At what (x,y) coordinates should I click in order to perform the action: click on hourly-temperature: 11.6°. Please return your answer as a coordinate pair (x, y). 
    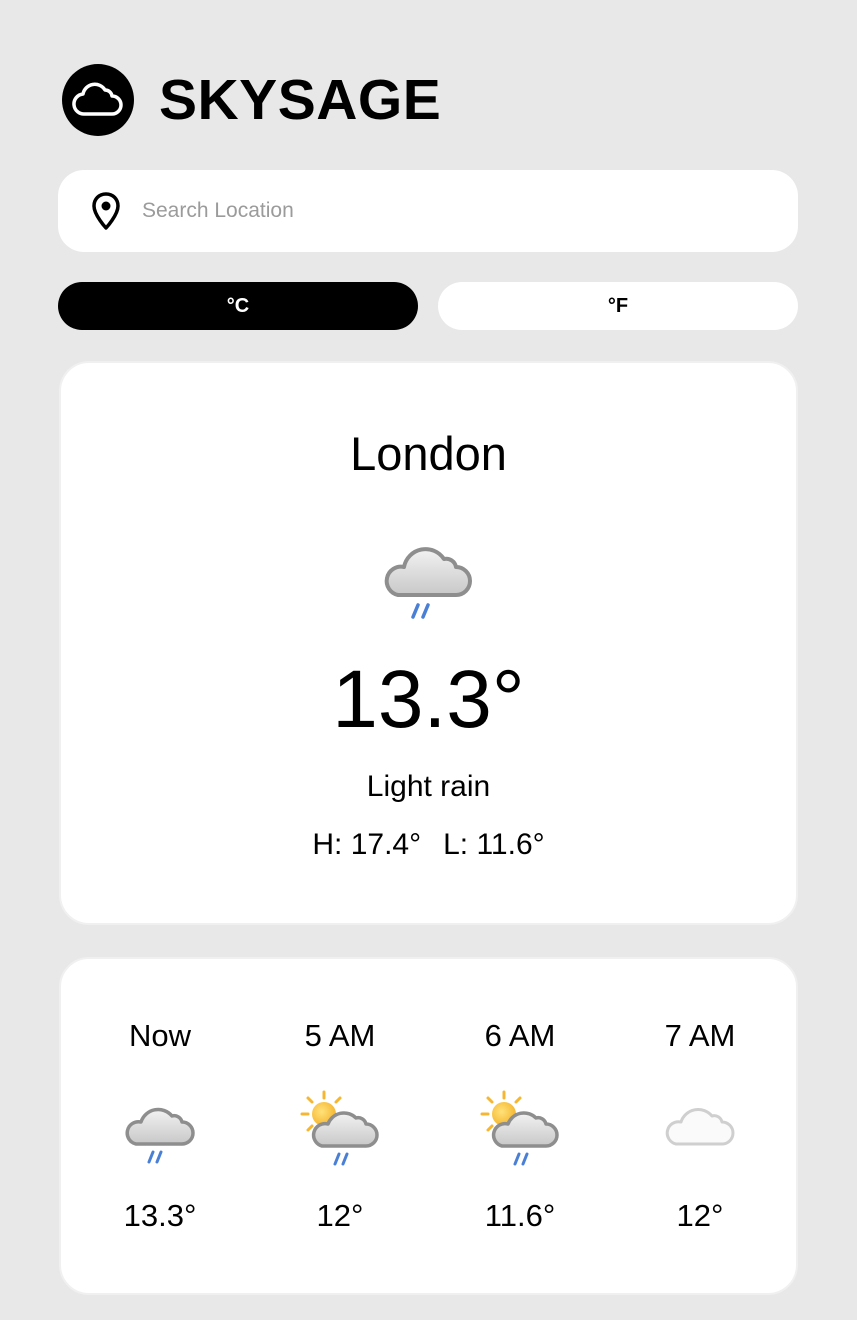
    Looking at the image, I should click on (520, 1215).